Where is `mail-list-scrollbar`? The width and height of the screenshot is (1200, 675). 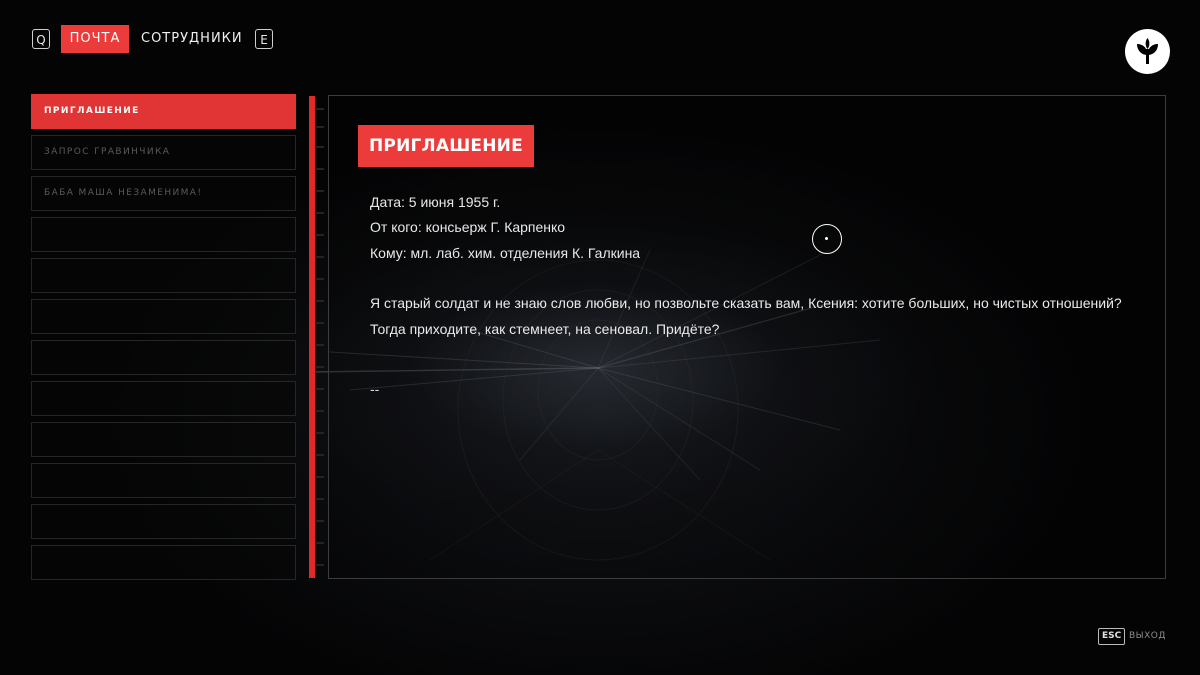
mail-list-scrollbar is located at coordinates (312, 337).